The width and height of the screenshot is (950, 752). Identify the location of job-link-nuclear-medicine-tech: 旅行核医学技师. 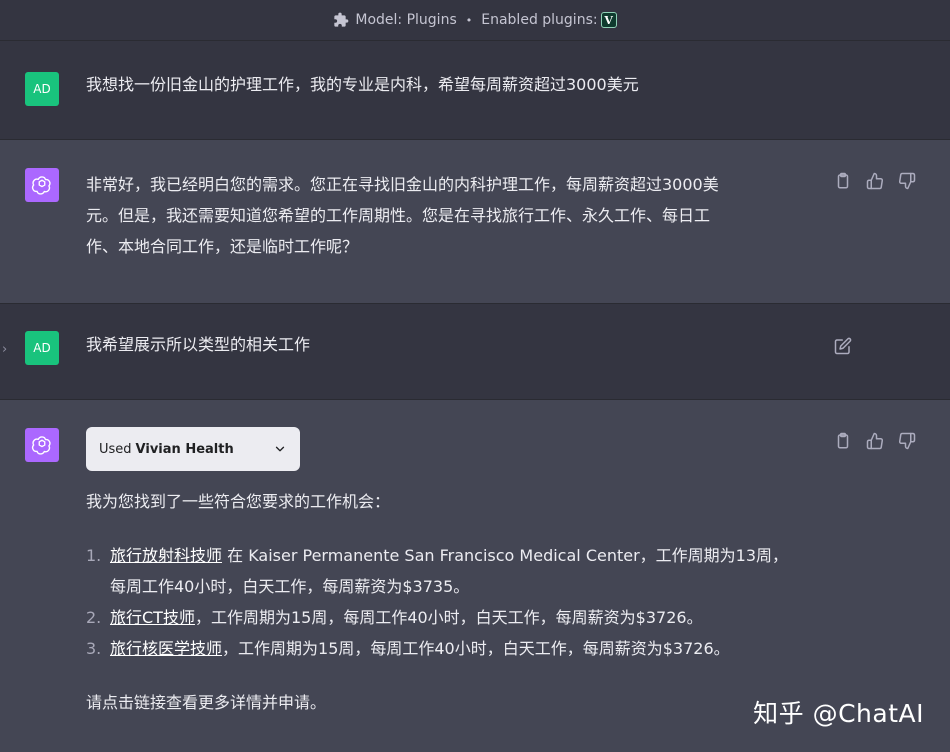
(166, 648).